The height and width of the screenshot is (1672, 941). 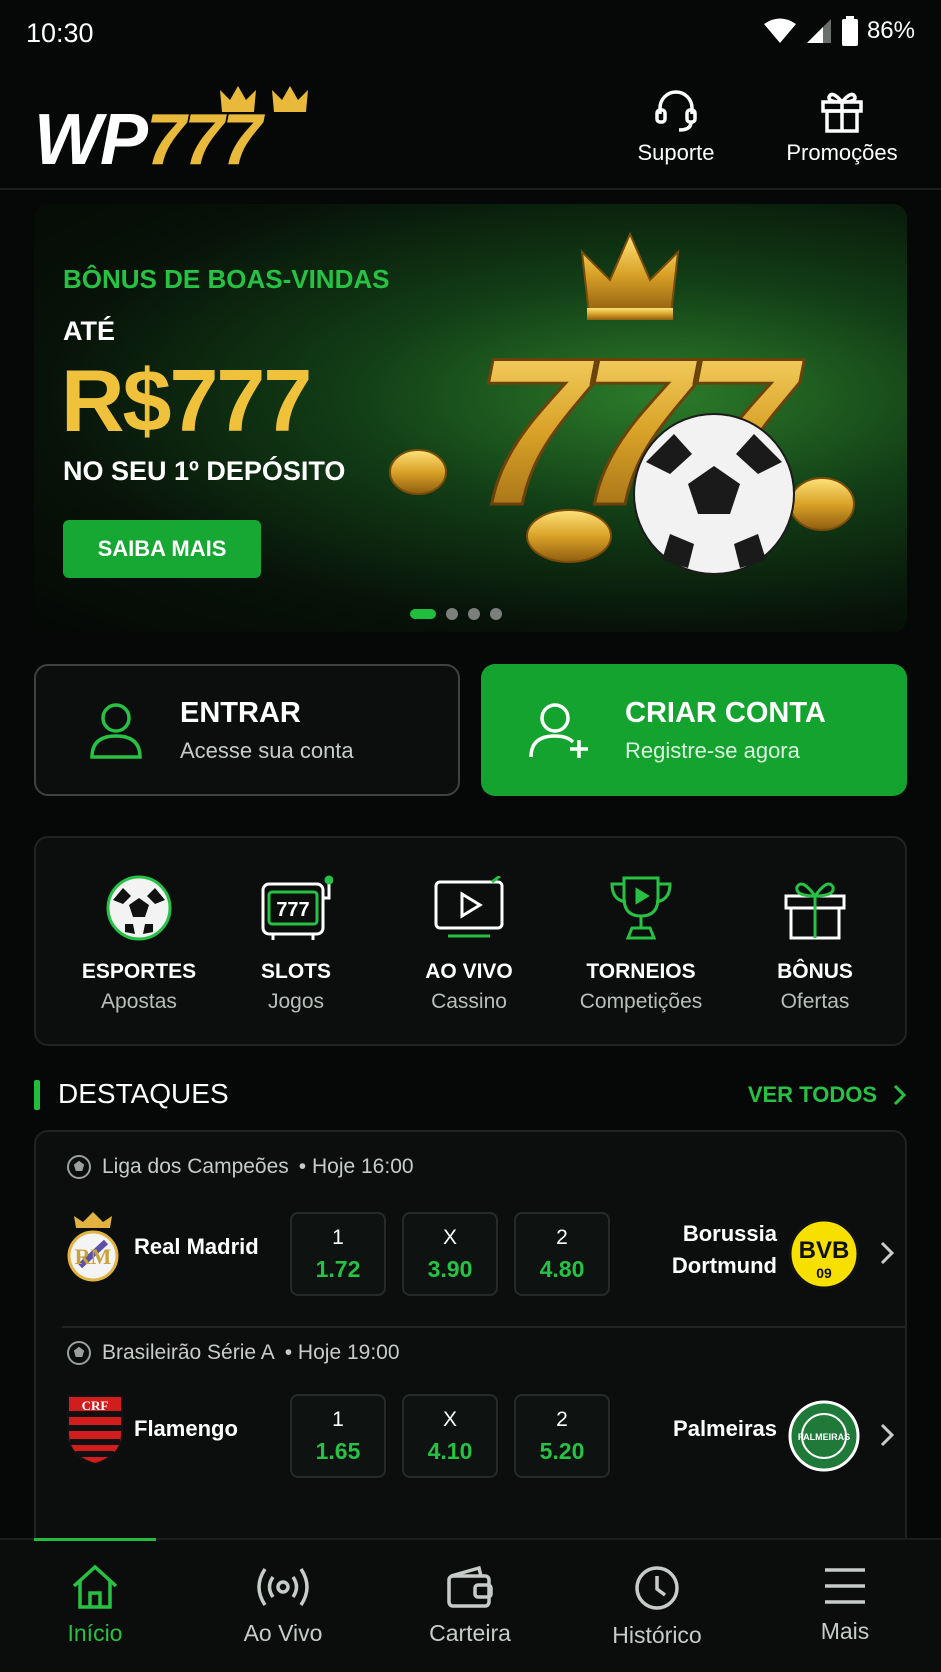 I want to click on home-icon, so click(x=95, y=1586).